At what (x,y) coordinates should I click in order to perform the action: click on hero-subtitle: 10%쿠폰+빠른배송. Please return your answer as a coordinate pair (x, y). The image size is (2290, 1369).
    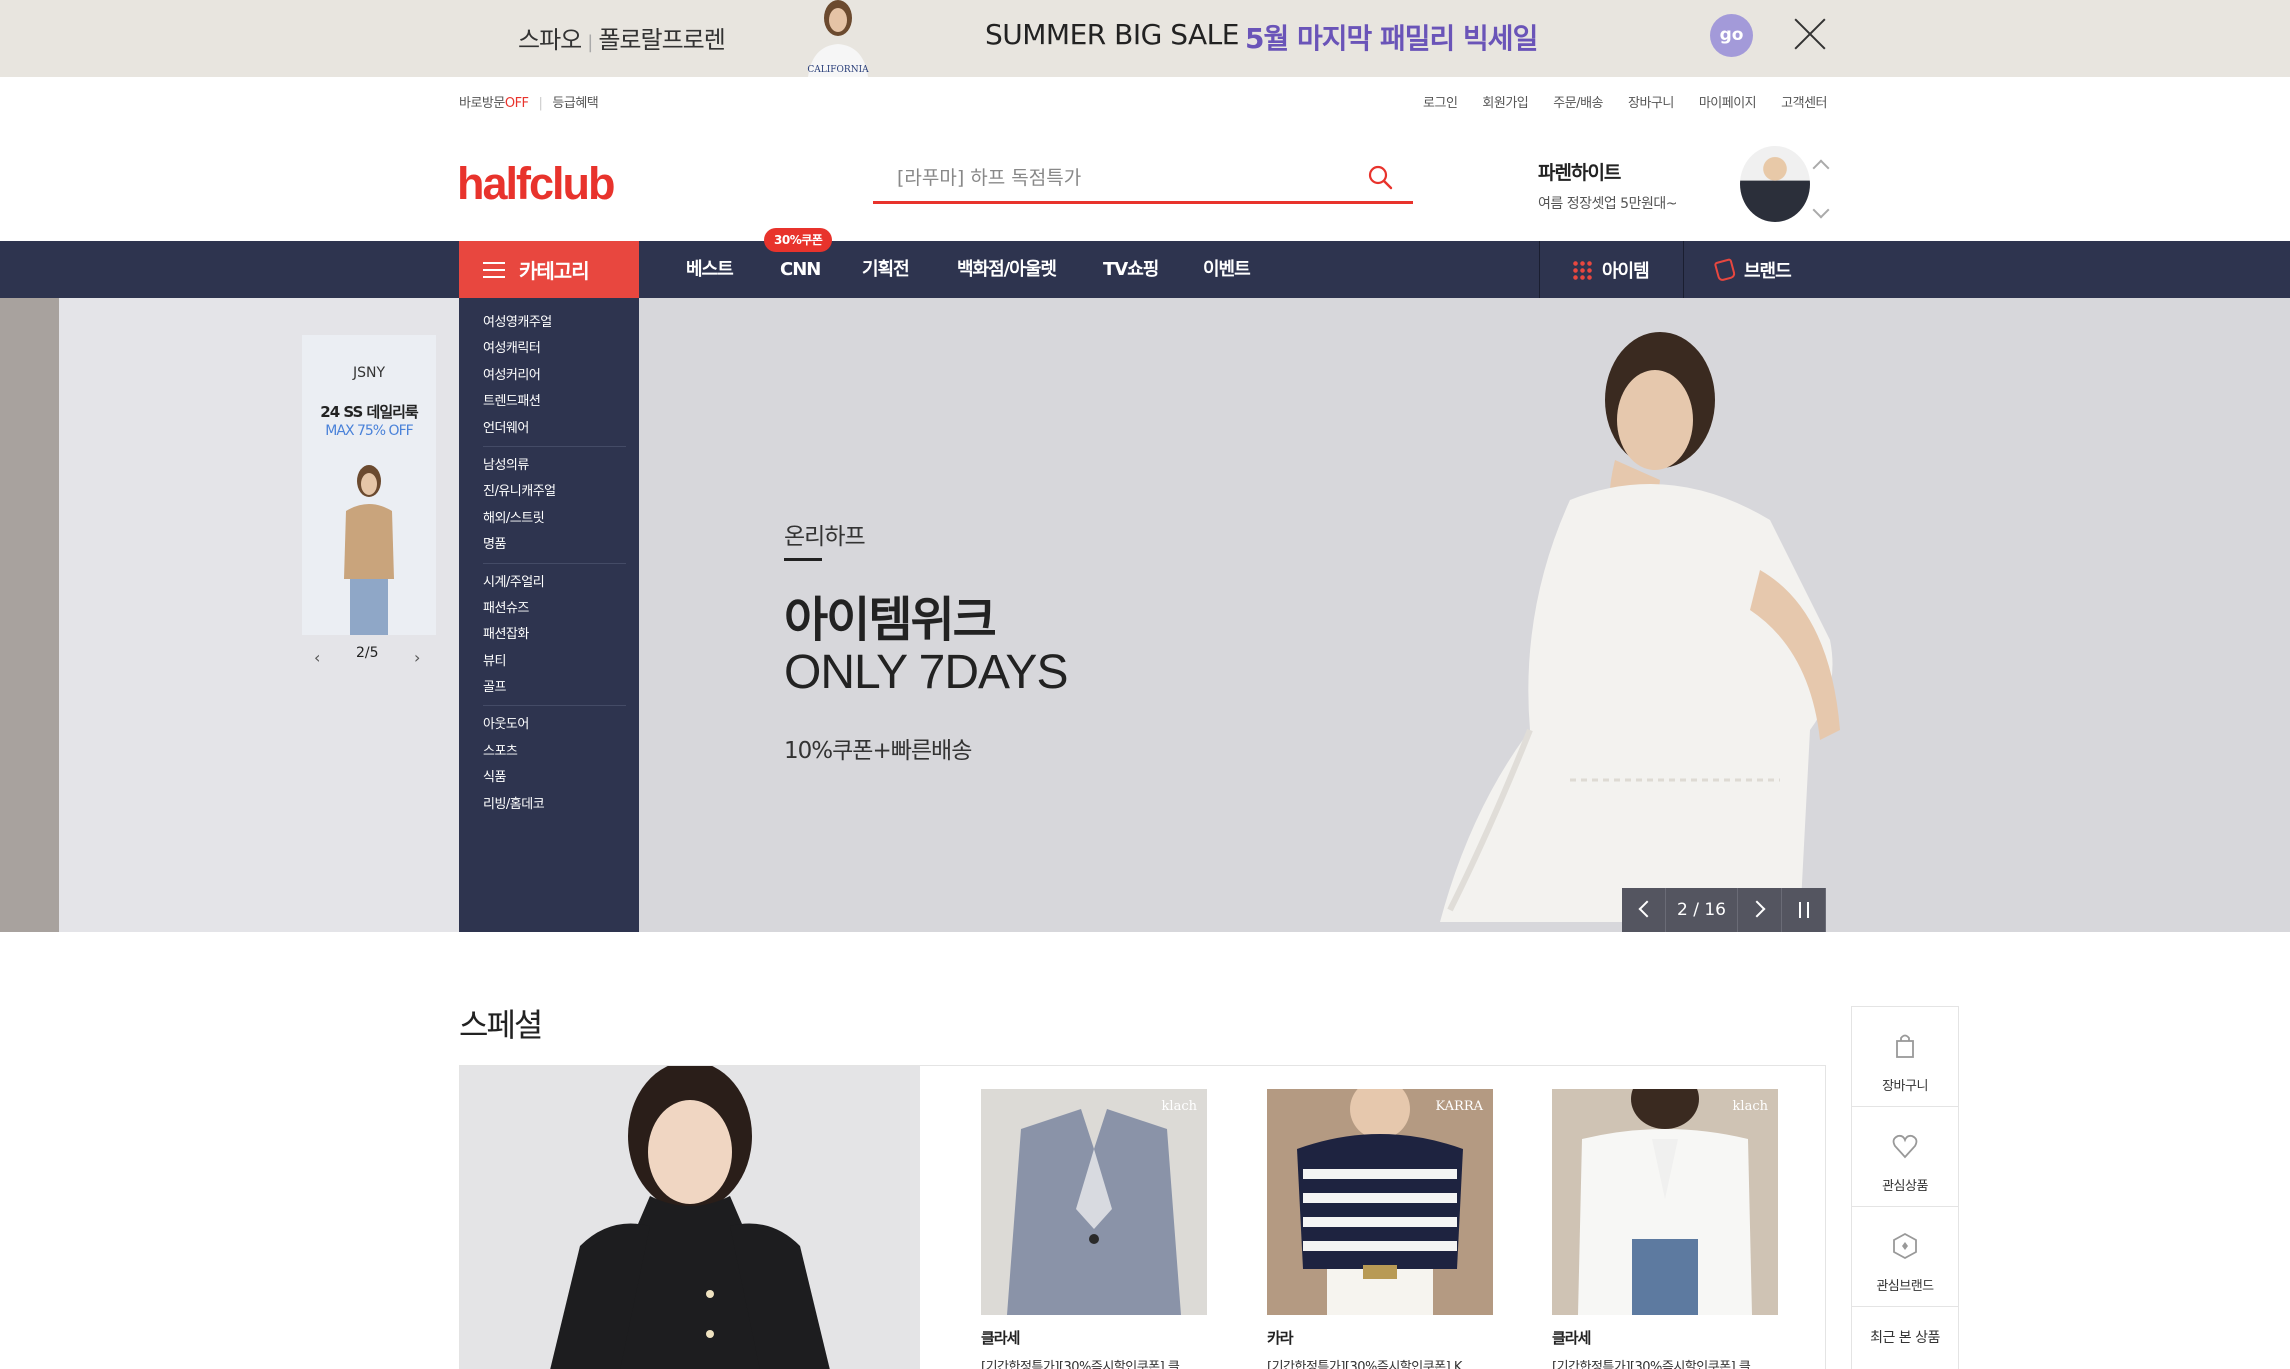
    Looking at the image, I should click on (878, 751).